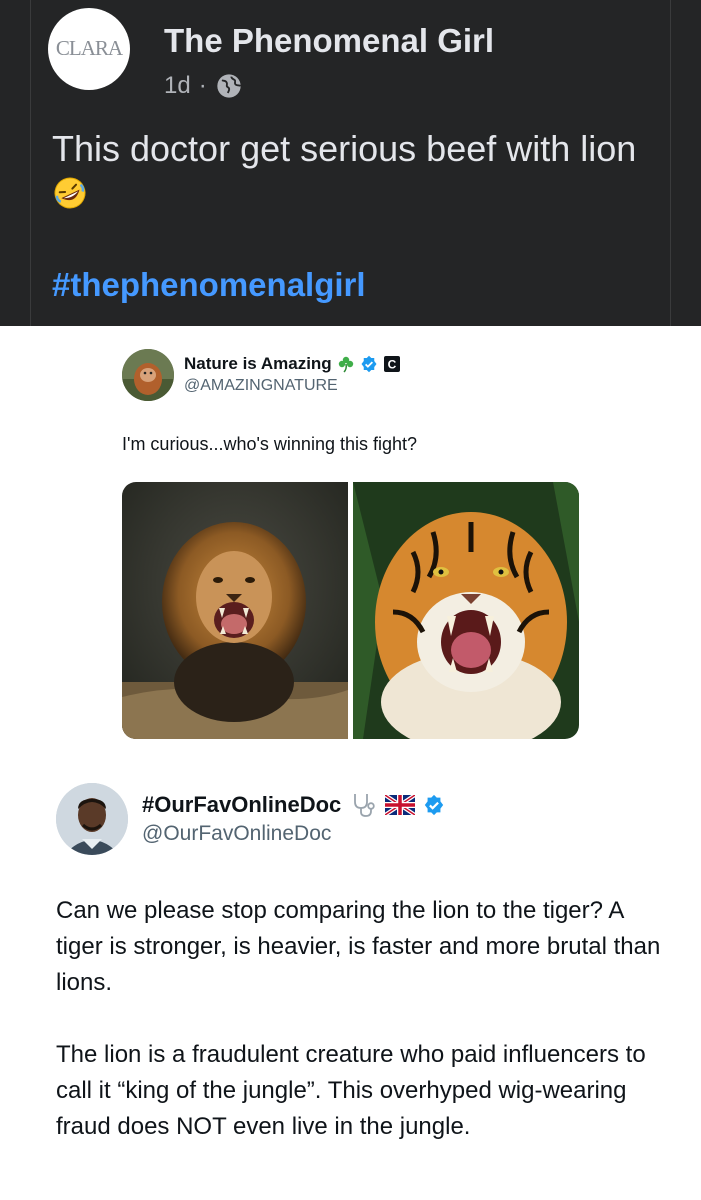 This screenshot has height=1200, width=701. I want to click on lion-photo, so click(235, 610).